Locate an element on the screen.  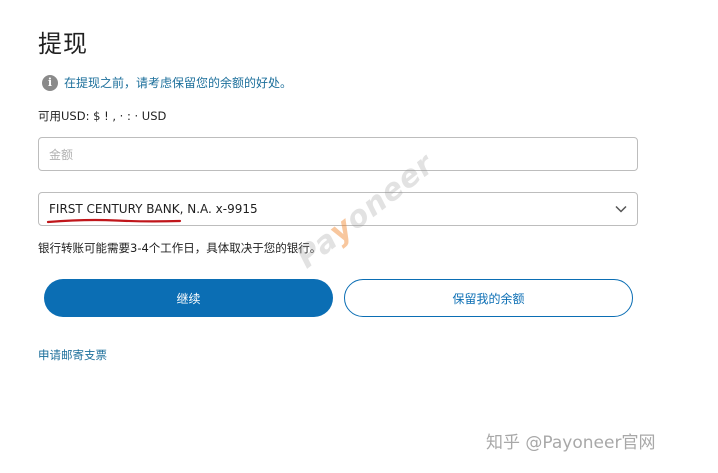
request-mail-check-link: 申请邮寄支票 is located at coordinates (72, 355).